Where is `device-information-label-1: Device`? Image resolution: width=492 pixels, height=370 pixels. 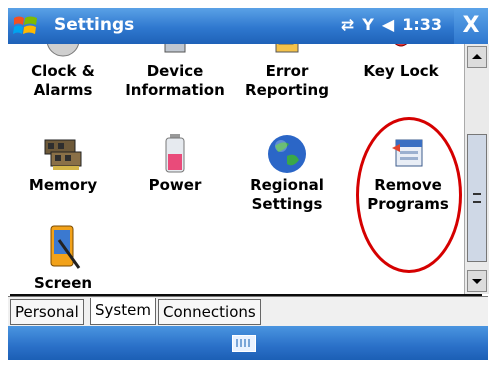 device-information-label-1: Device is located at coordinates (175, 71).